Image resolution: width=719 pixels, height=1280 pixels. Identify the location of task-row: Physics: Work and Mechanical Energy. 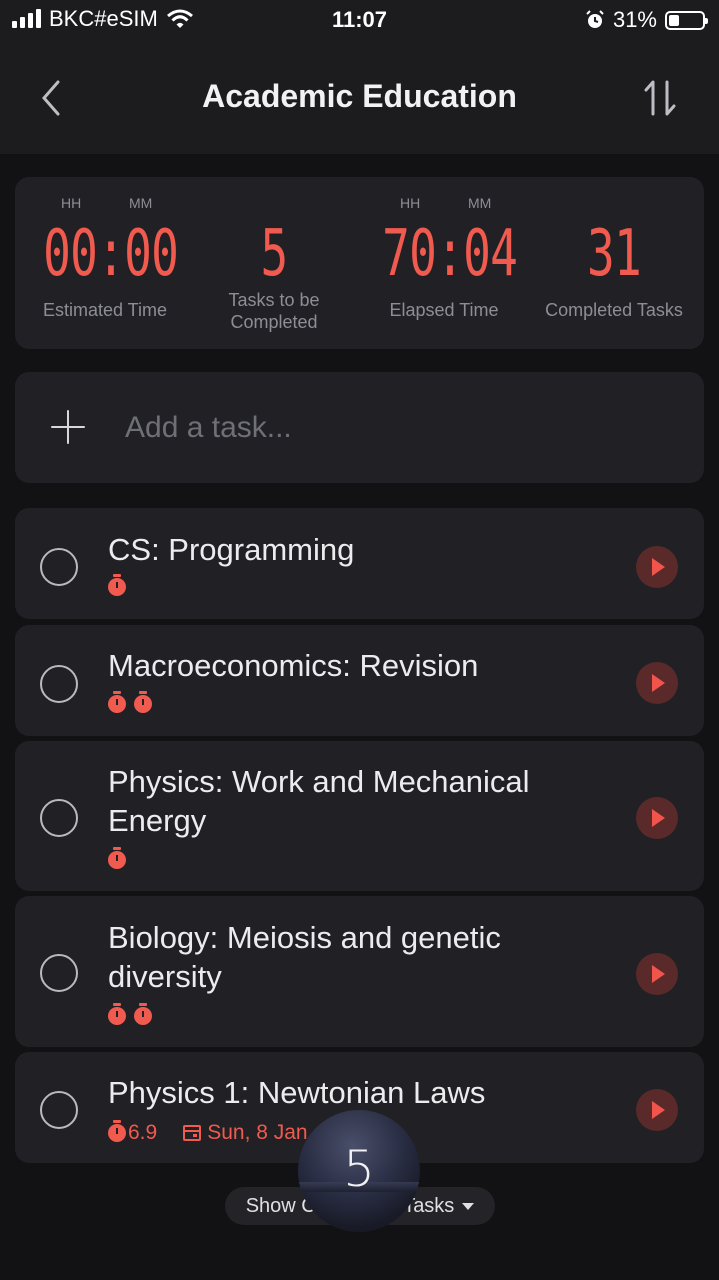
(359, 816).